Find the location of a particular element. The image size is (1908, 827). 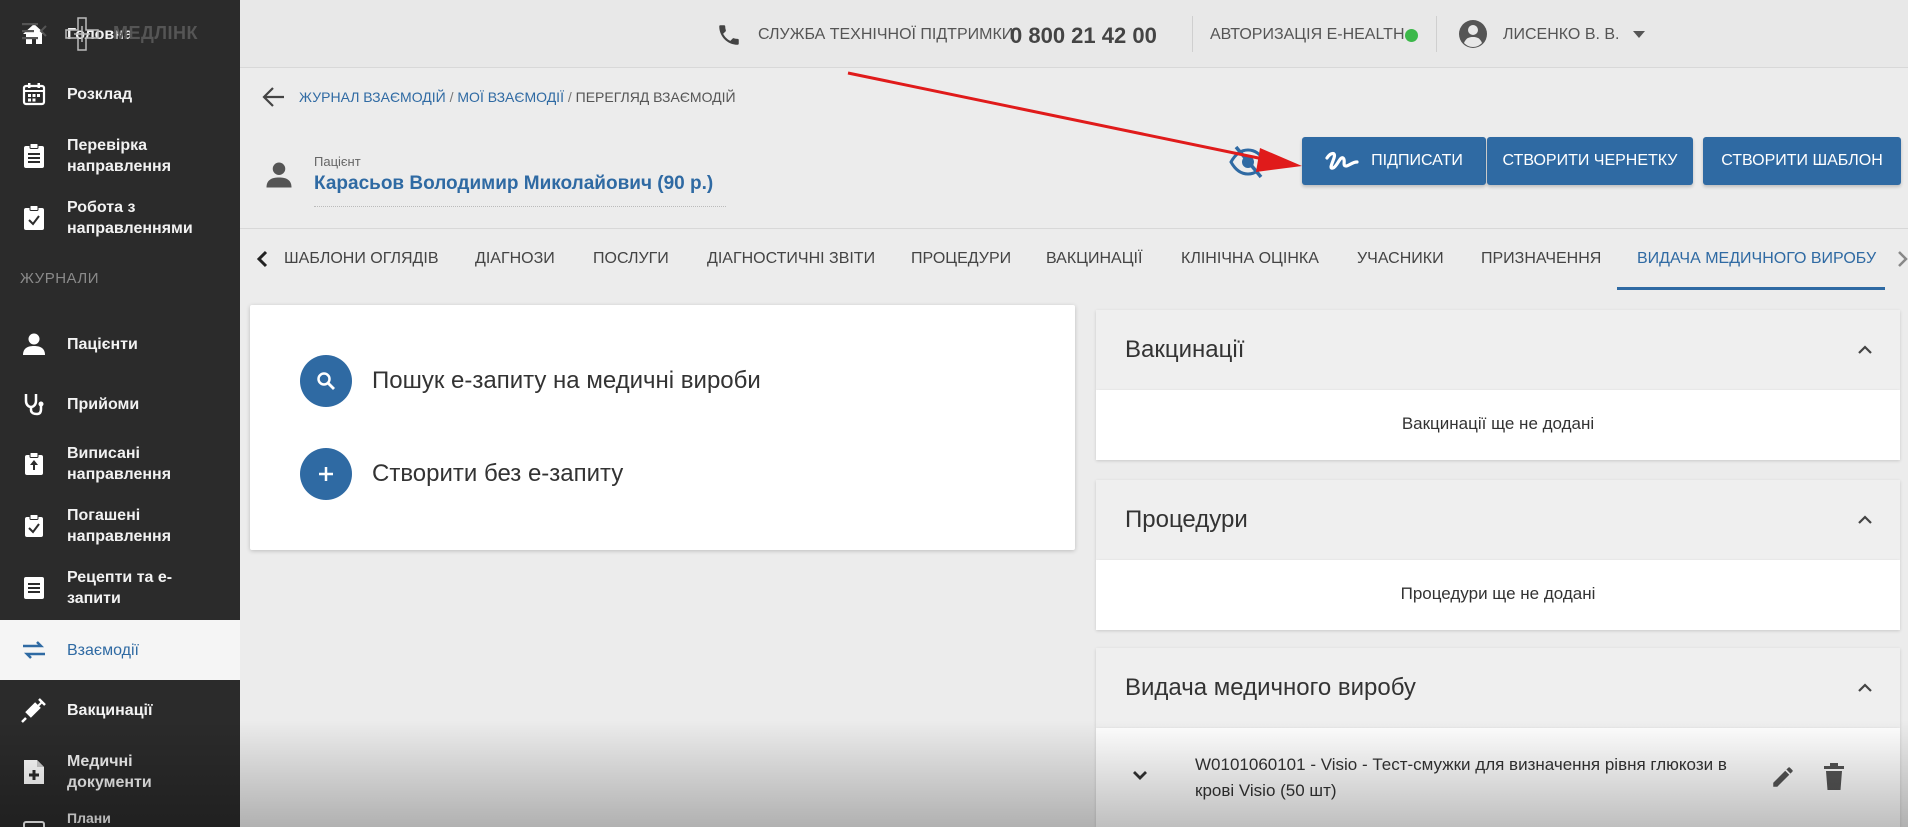

sidebar-item-interactions: Взаємодії is located at coordinates (120, 650).